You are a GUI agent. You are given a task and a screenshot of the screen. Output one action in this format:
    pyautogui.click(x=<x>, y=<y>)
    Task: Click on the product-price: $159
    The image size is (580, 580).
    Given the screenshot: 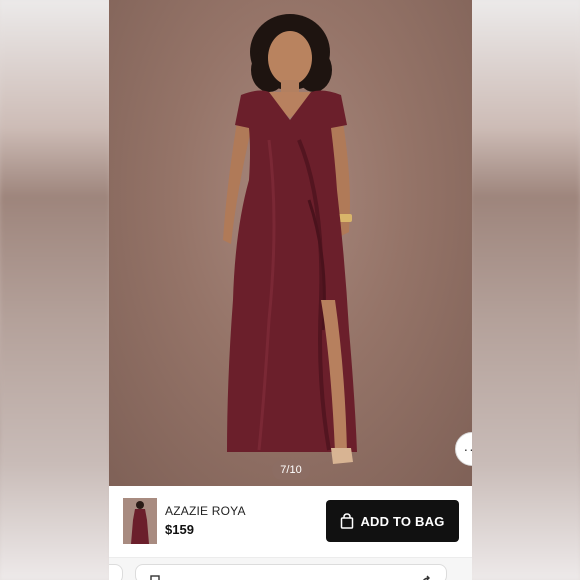 What is the action you would take?
    pyautogui.click(x=179, y=529)
    